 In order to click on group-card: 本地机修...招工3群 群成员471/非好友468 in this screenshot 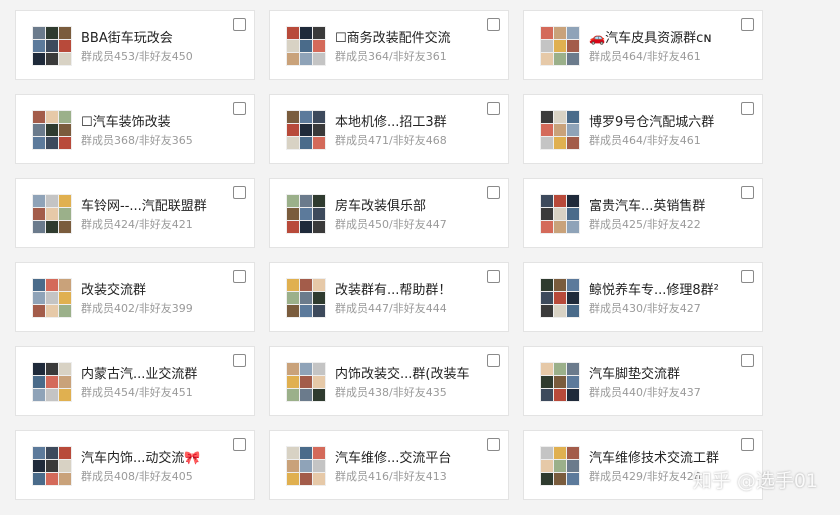, I will do `click(389, 129)`.